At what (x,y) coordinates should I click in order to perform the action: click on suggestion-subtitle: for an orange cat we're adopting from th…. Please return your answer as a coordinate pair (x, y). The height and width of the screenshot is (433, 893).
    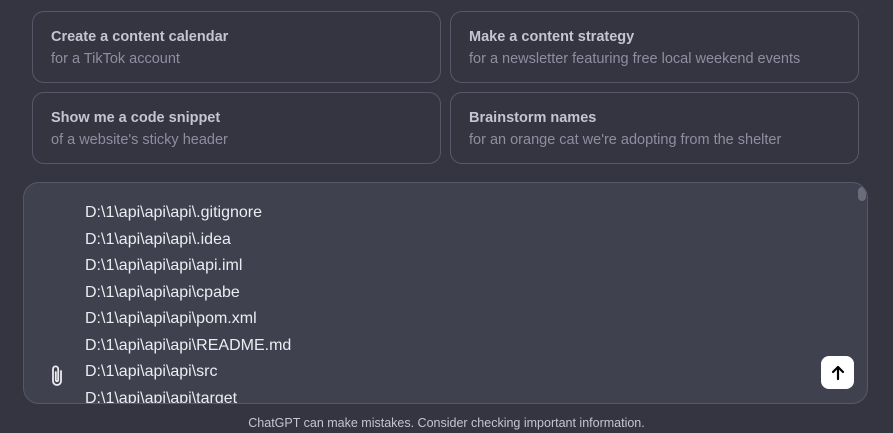
    Looking at the image, I should click on (625, 140).